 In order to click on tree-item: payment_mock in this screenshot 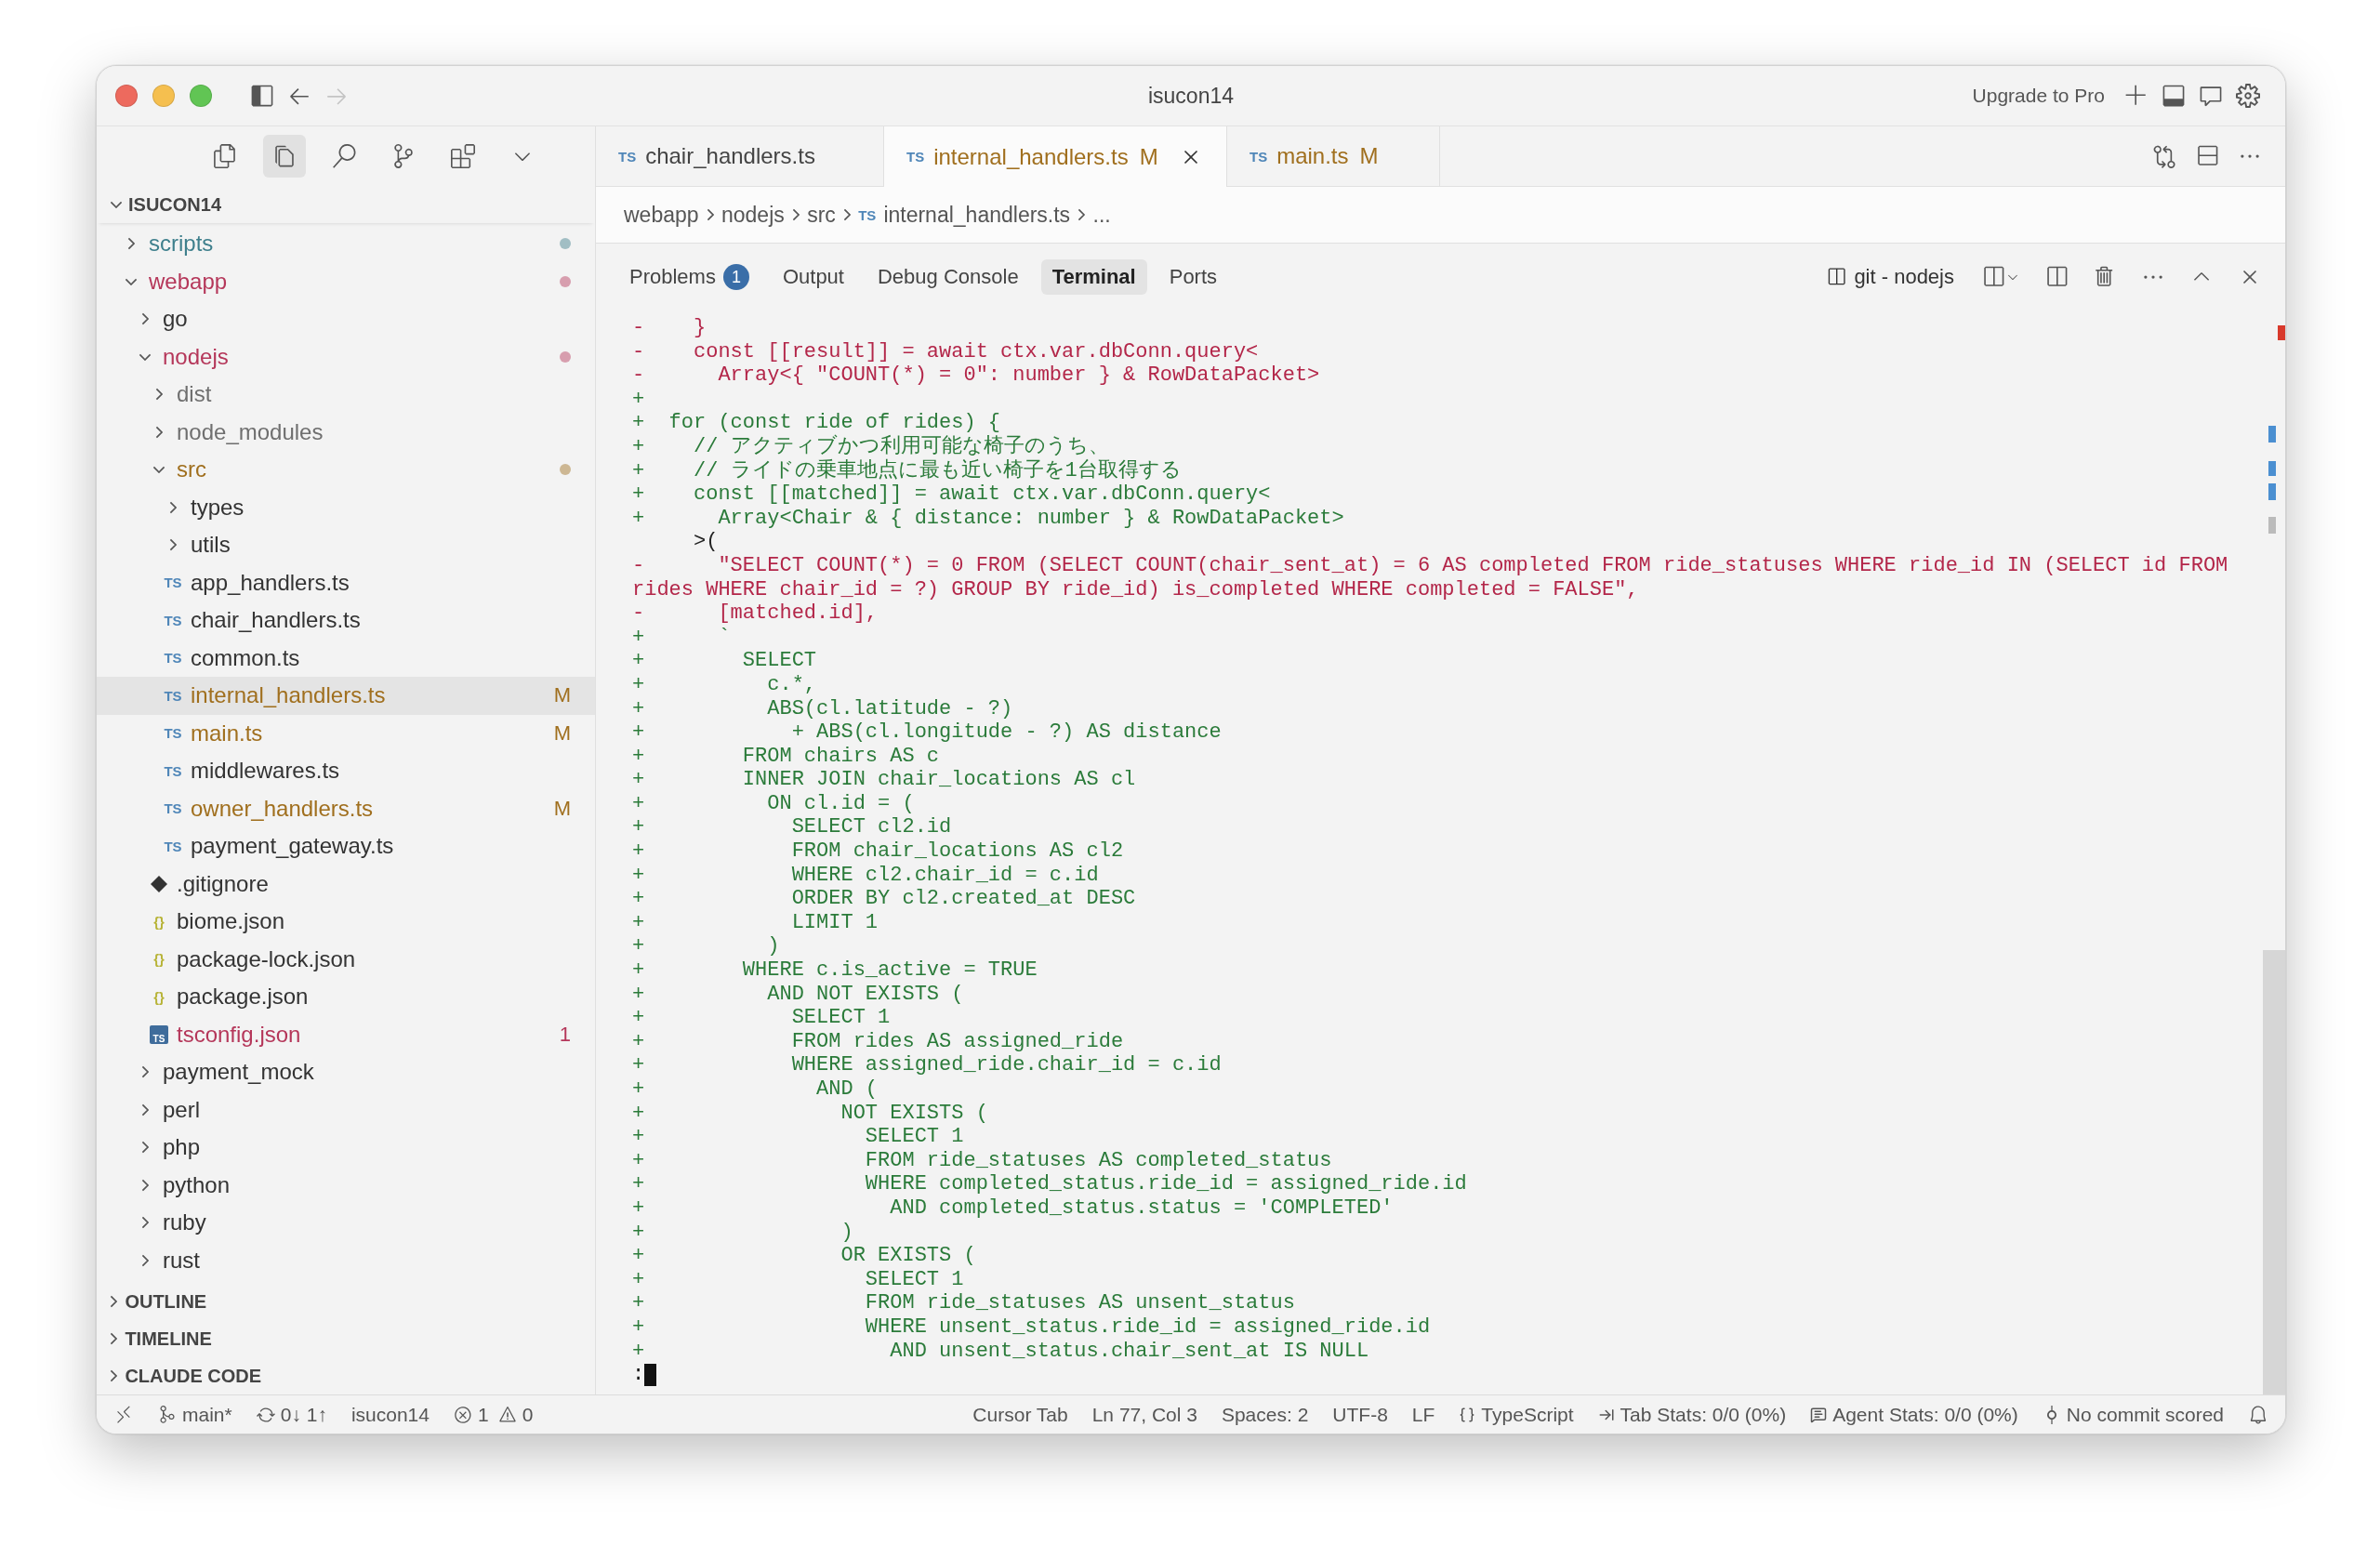, I will do `click(346, 1072)`.